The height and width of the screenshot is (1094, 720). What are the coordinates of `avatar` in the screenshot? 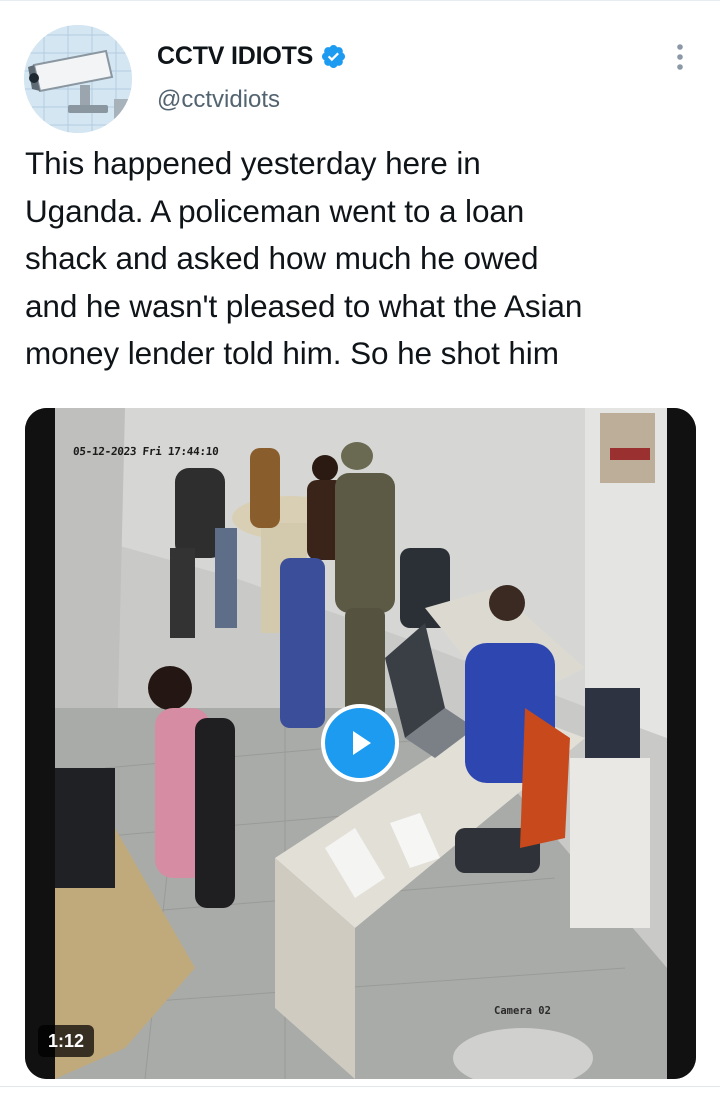 It's located at (78, 79).